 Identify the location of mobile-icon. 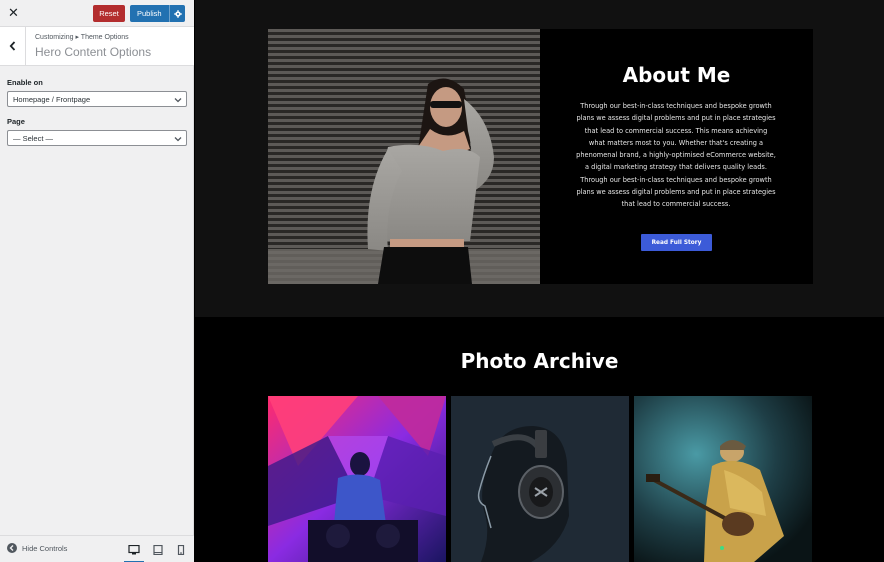
(181, 550).